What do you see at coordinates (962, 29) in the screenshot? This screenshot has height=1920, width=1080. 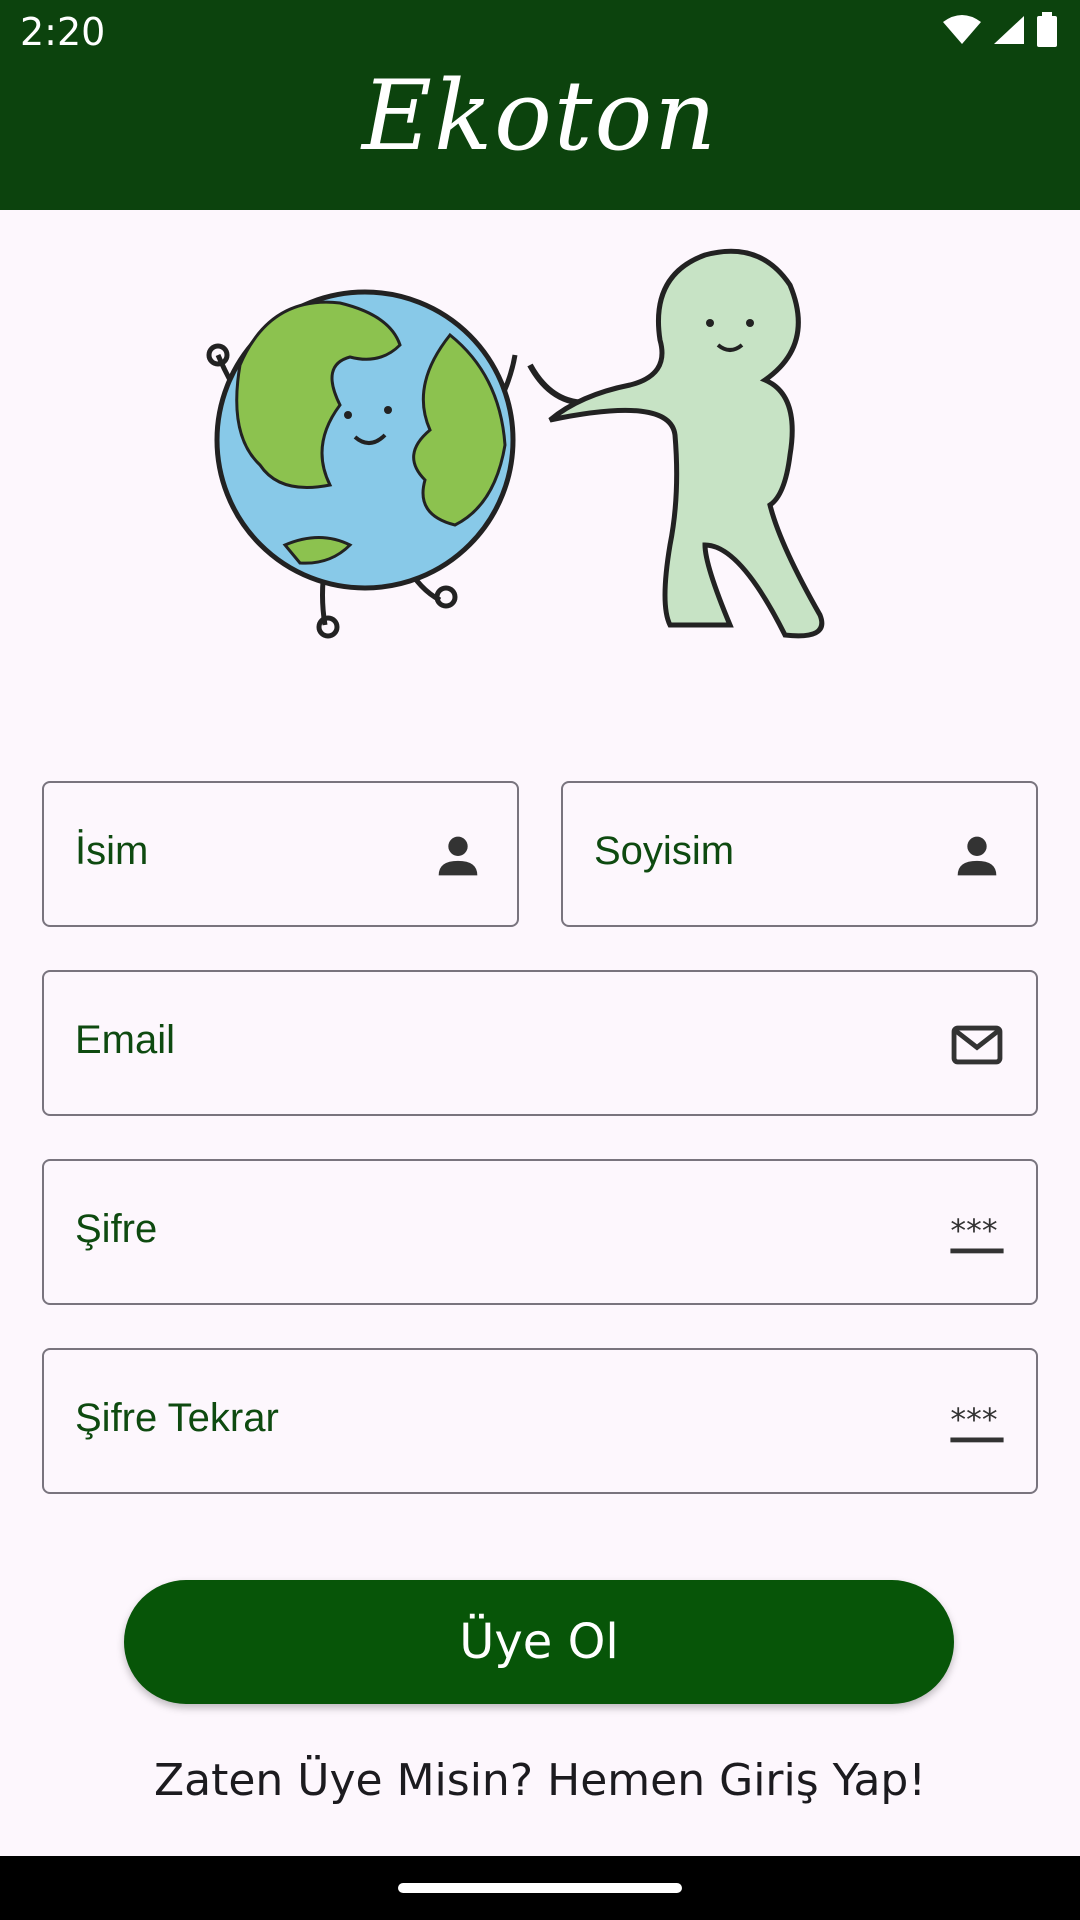 I see `wifi-icon` at bounding box center [962, 29].